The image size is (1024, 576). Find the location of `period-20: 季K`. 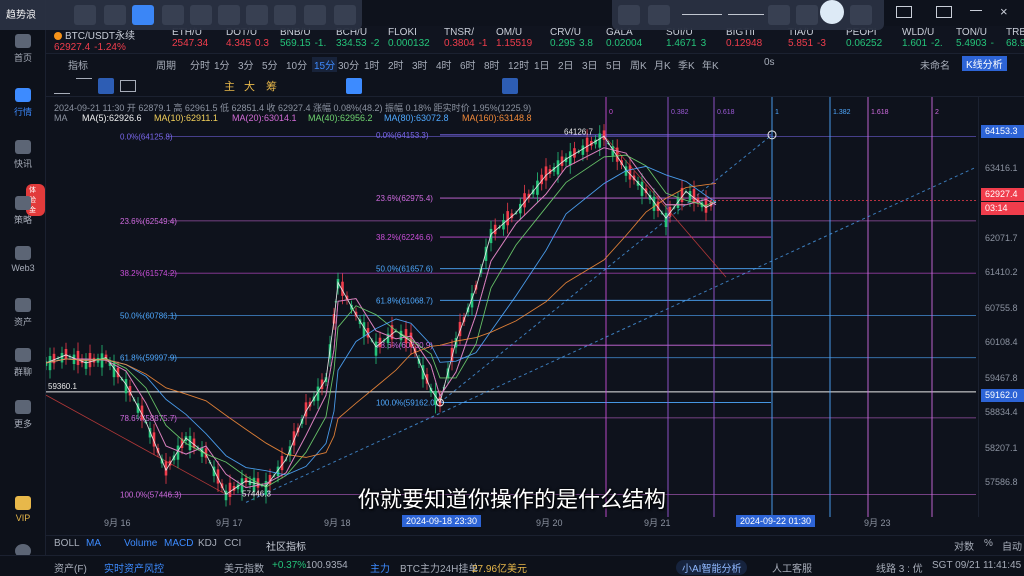

period-20: 季K is located at coordinates (686, 64).